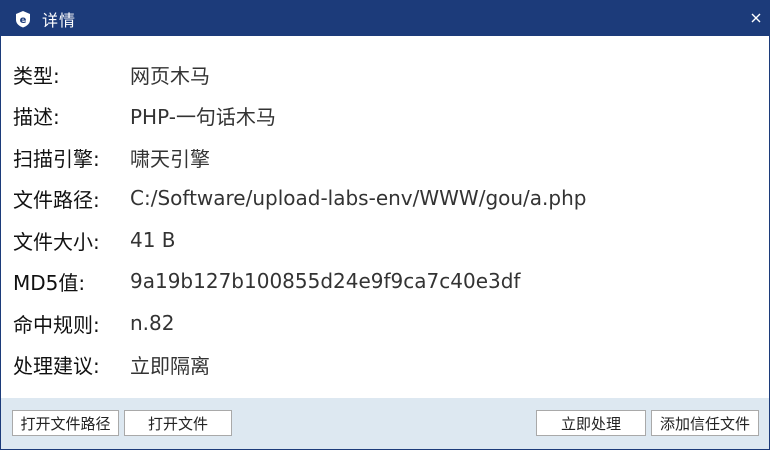 The height and width of the screenshot is (450, 770). What do you see at coordinates (385, 18) in the screenshot?
I see `title-bar: e 详情` at bounding box center [385, 18].